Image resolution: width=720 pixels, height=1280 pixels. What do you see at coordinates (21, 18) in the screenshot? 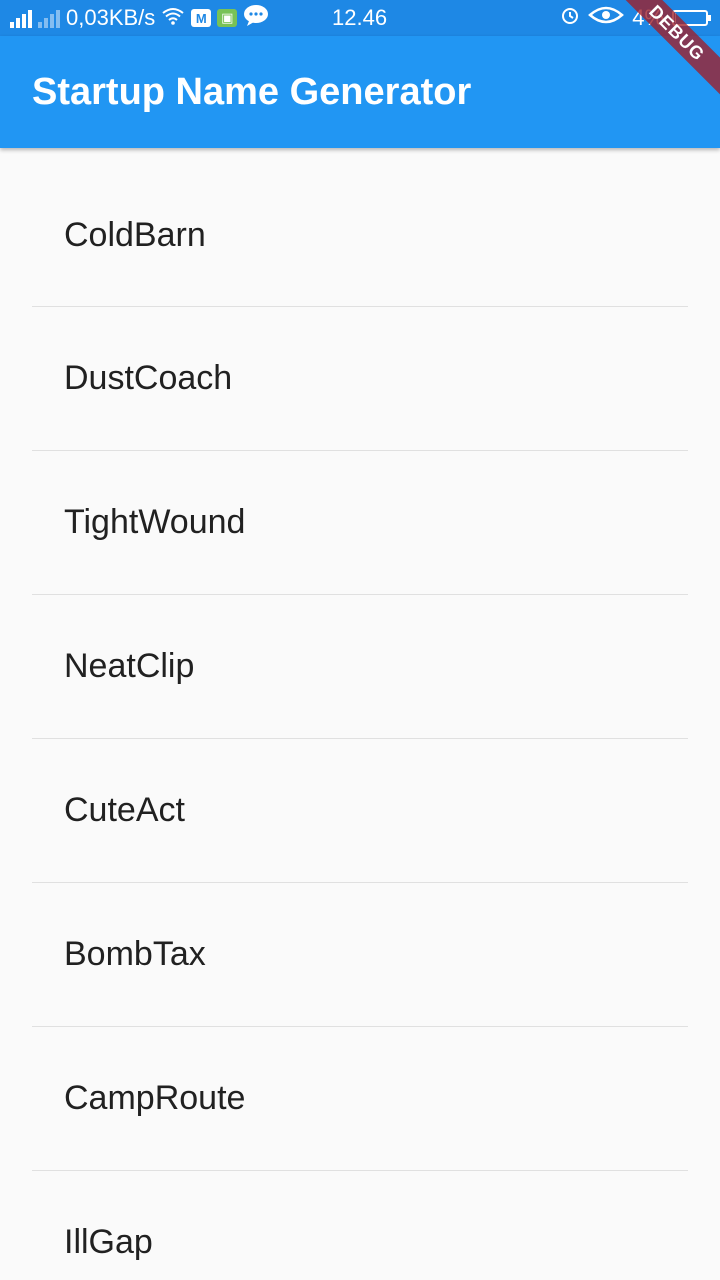
I see `signal-icon` at bounding box center [21, 18].